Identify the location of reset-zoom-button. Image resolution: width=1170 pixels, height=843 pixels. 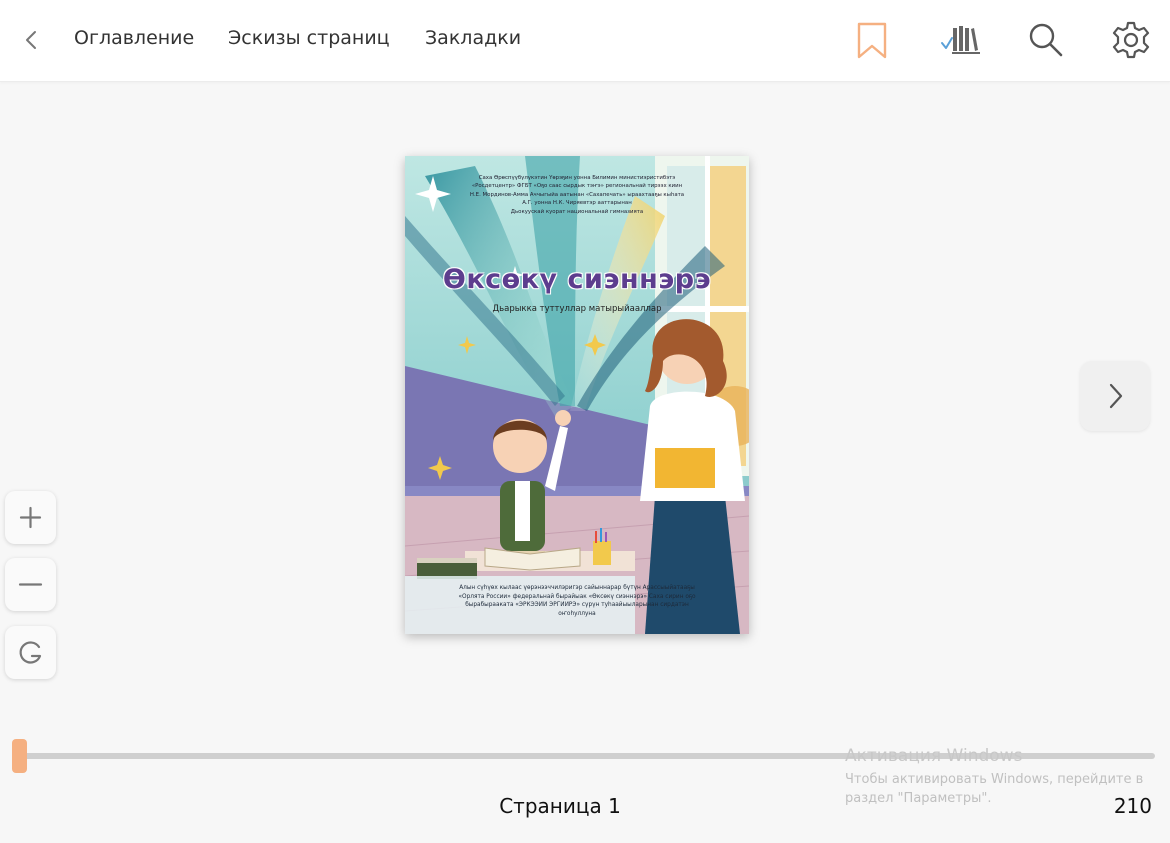
(30, 652).